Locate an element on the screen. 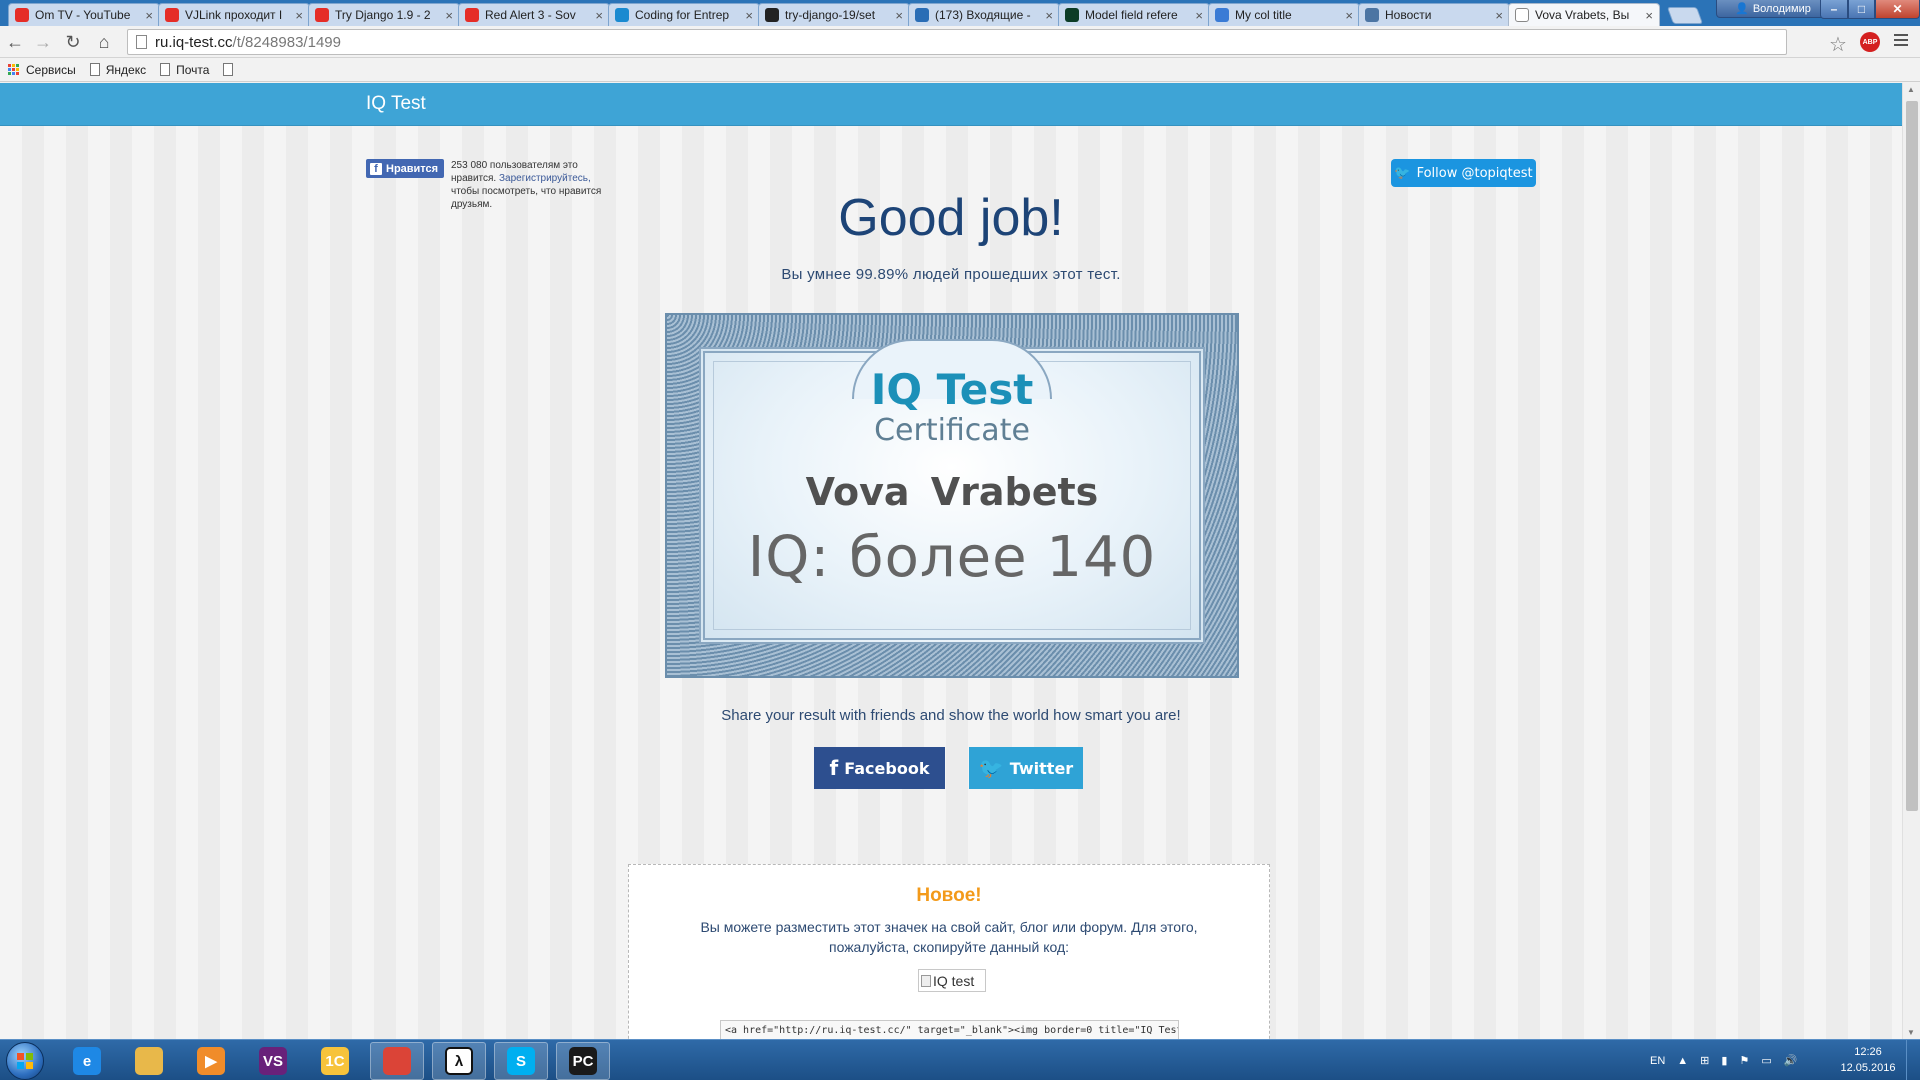 The image size is (1920, 1080). reload-icon: ↻ is located at coordinates (73, 41).